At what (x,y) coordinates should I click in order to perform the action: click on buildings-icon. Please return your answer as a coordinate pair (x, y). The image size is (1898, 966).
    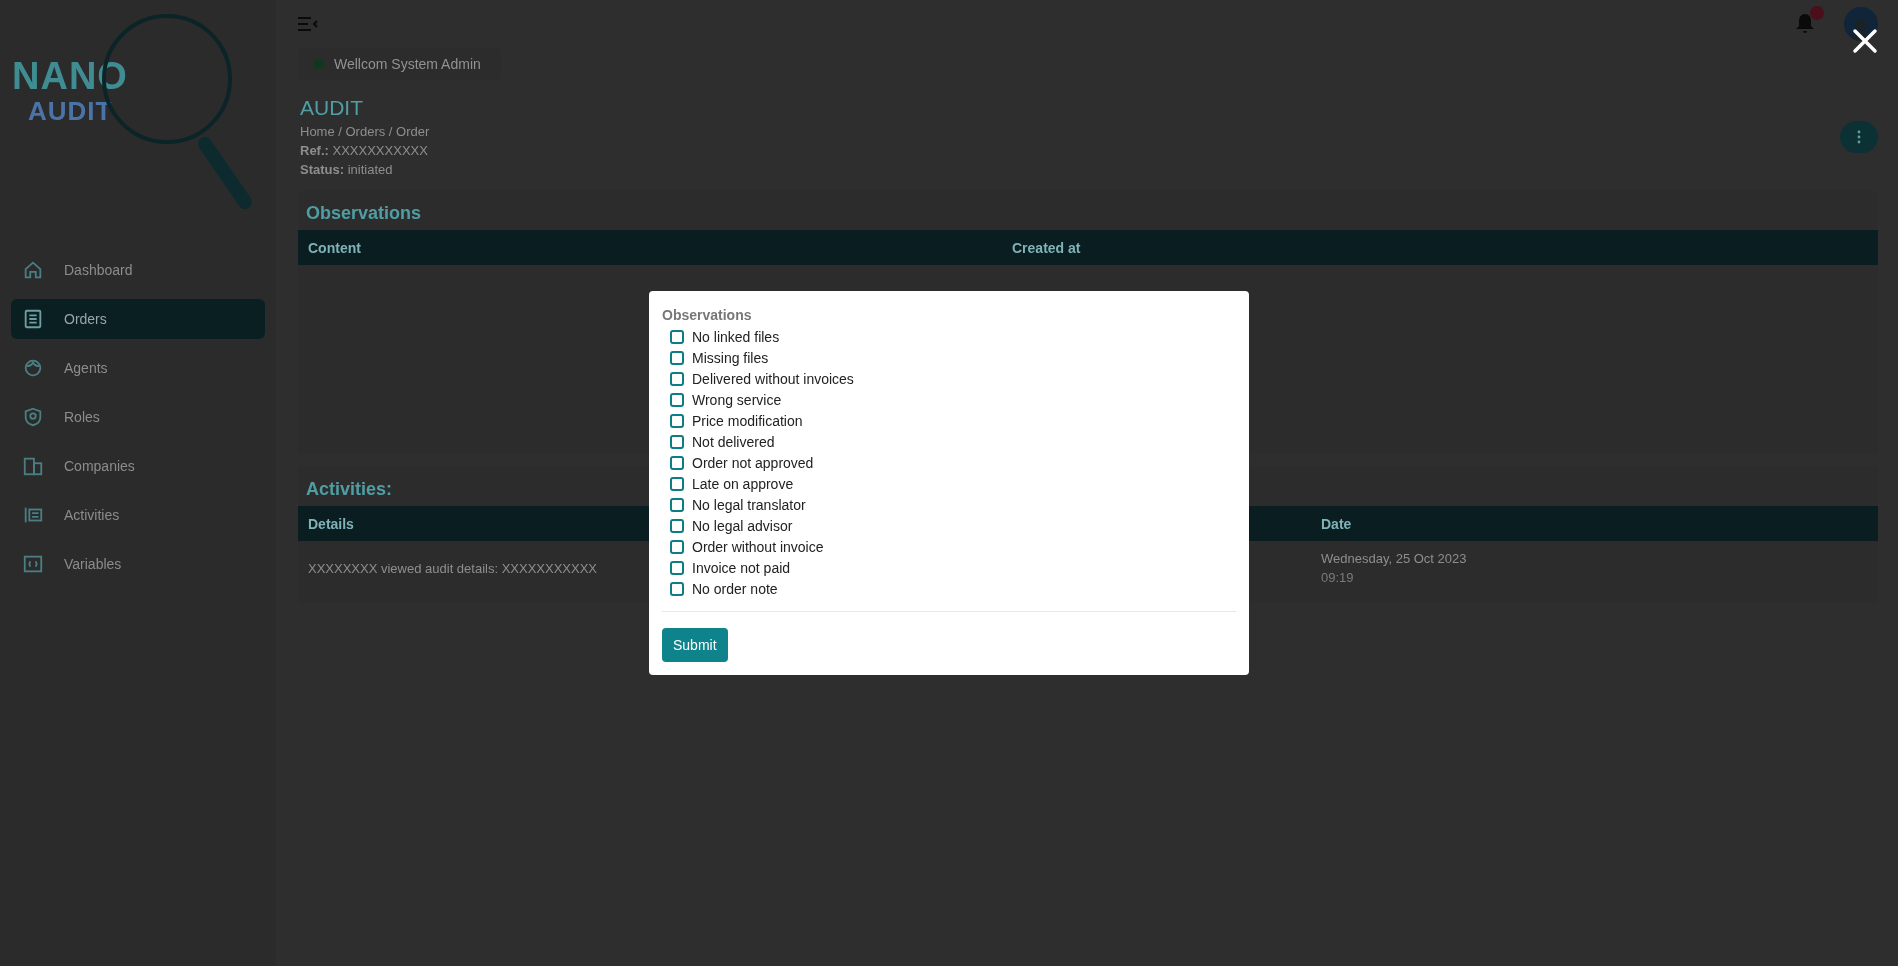
    Looking at the image, I should click on (33, 466).